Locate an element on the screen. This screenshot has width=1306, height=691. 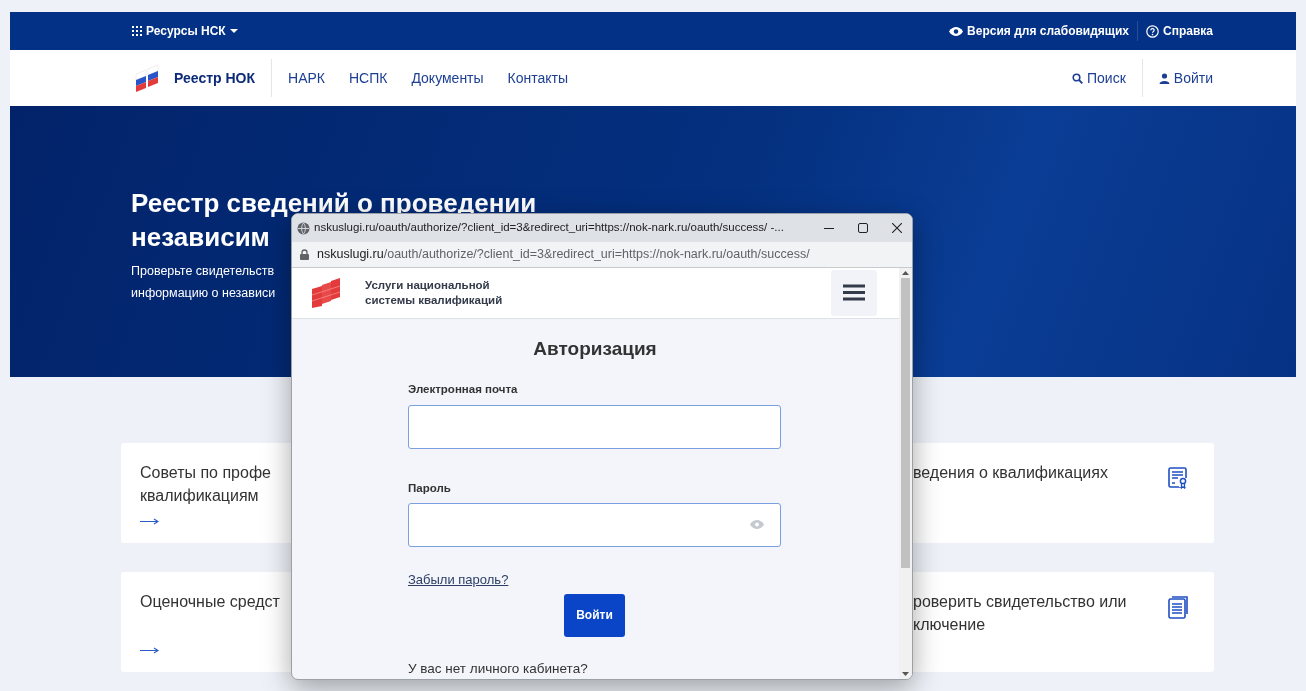
nav-link: НСПК is located at coordinates (368, 78).